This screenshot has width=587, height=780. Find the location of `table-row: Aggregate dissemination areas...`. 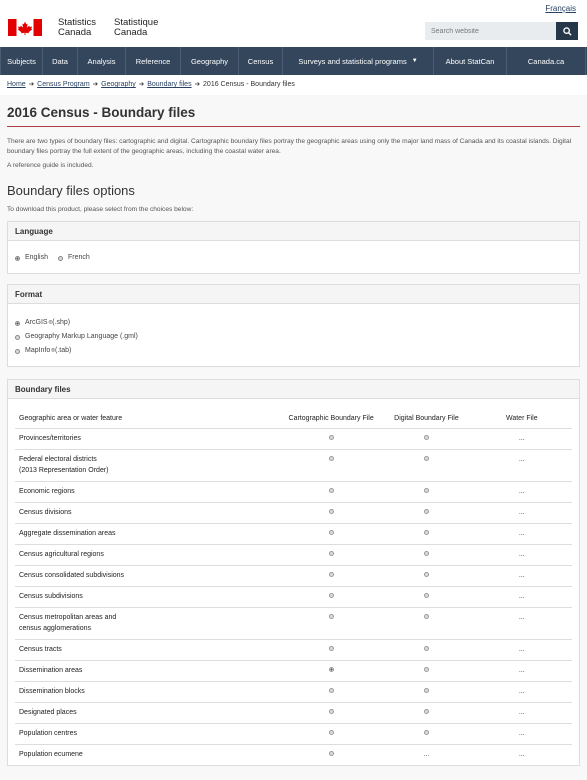

table-row: Aggregate dissemination areas... is located at coordinates (293, 534).